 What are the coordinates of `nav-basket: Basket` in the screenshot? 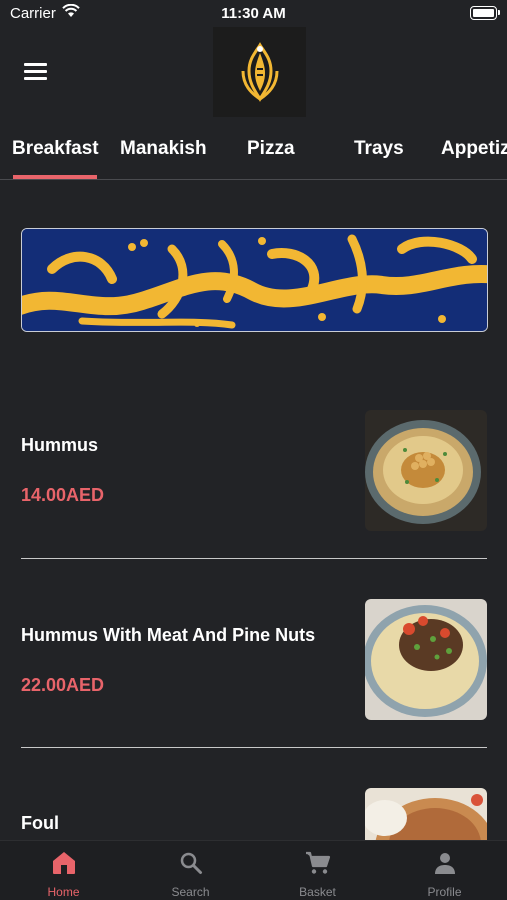 It's located at (317, 870).